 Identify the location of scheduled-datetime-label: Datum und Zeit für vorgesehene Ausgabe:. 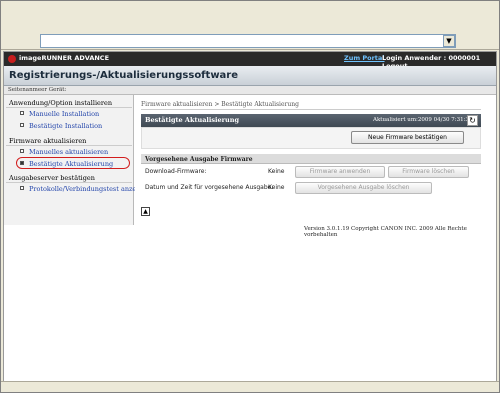
(209, 187).